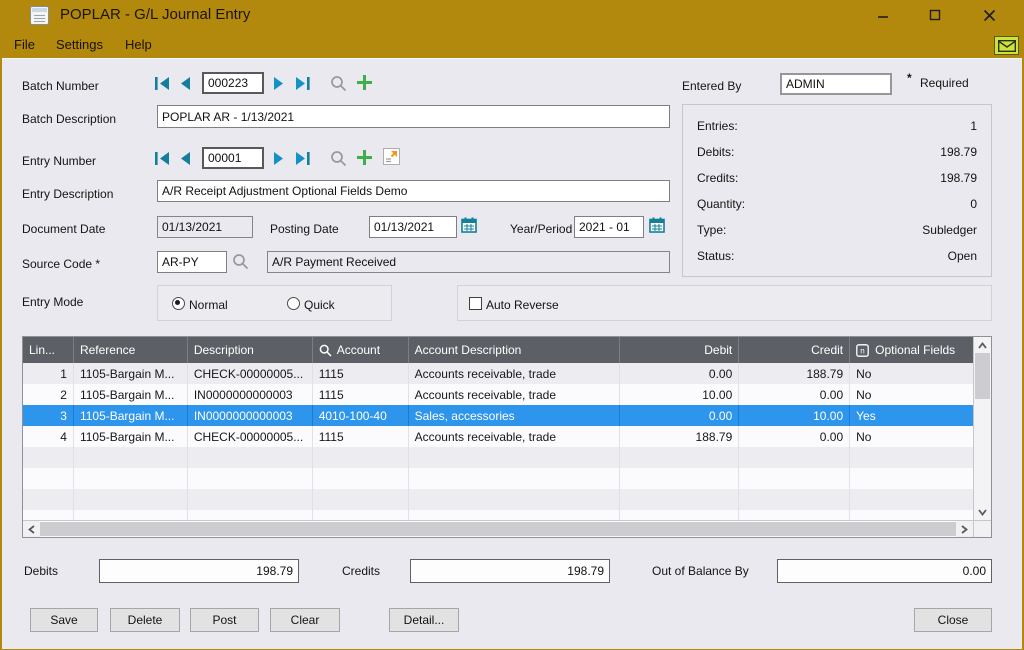 The image size is (1024, 650). I want to click on horizontal-scroll-thumb, so click(498, 529).